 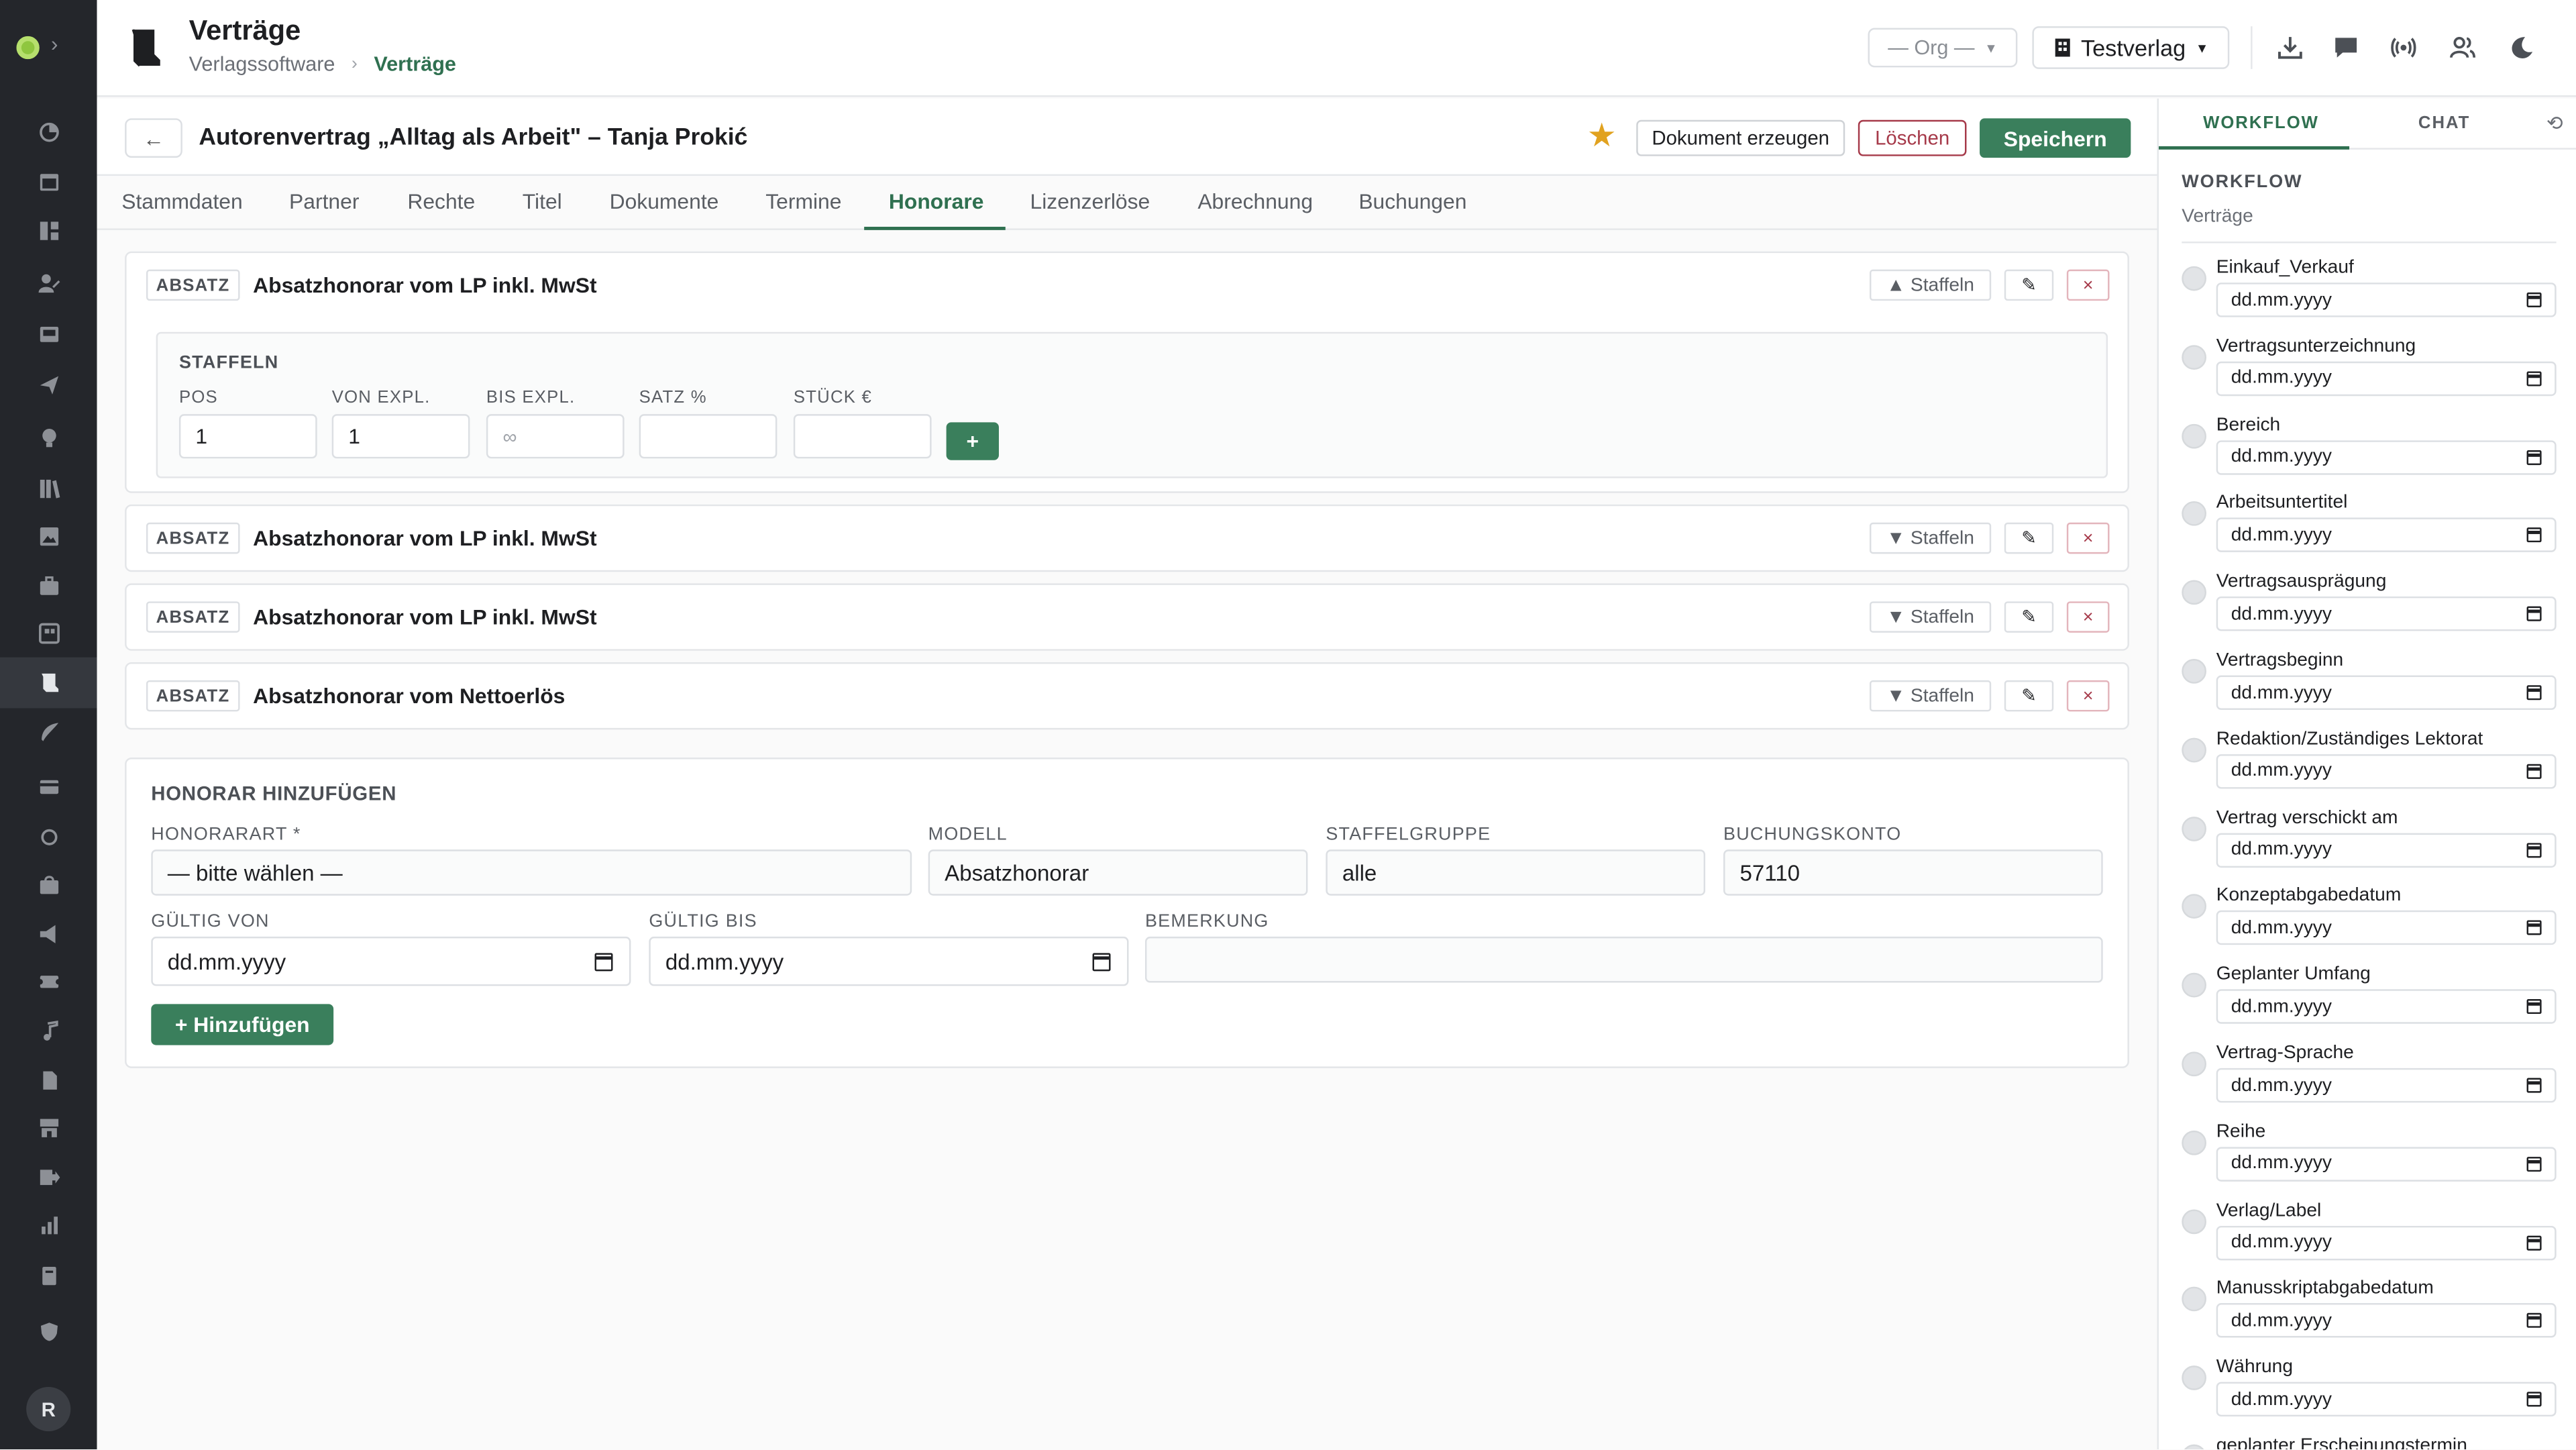 I want to click on lightbulb-icon, so click(x=48, y=438).